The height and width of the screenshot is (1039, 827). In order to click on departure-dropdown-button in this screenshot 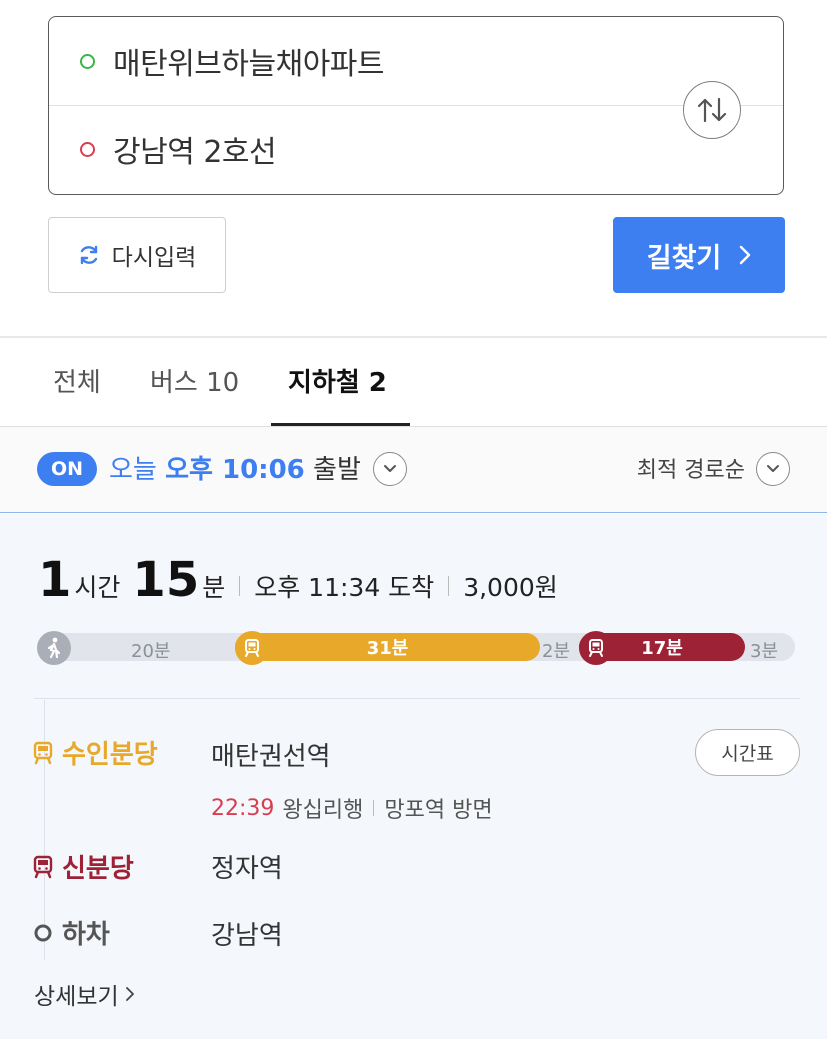, I will do `click(390, 469)`.